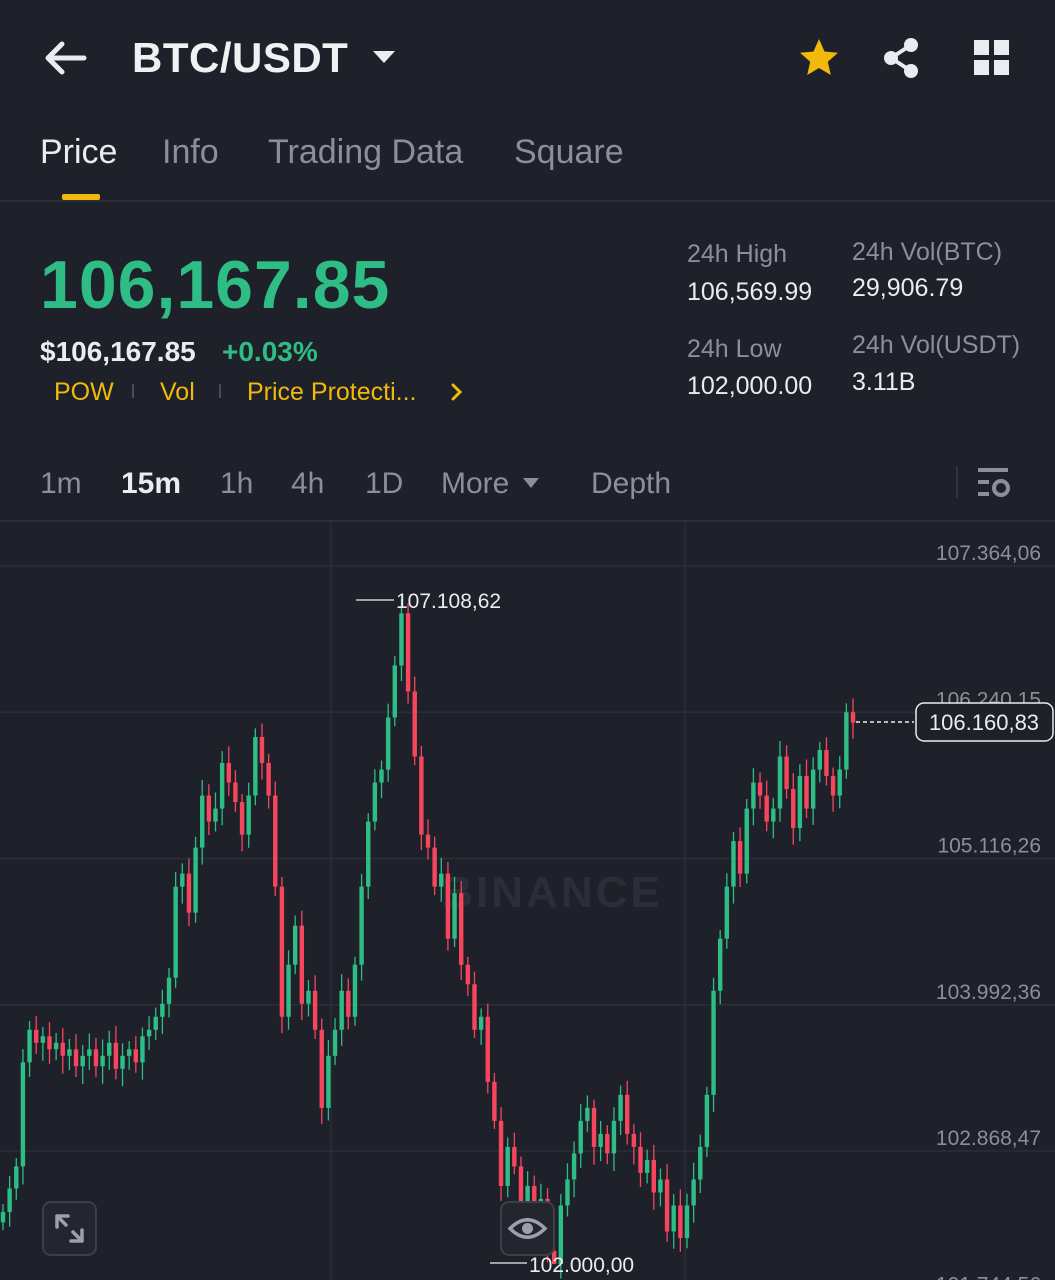  Describe the element at coordinates (61, 484) in the screenshot. I see `interval-1m: 1m` at that location.